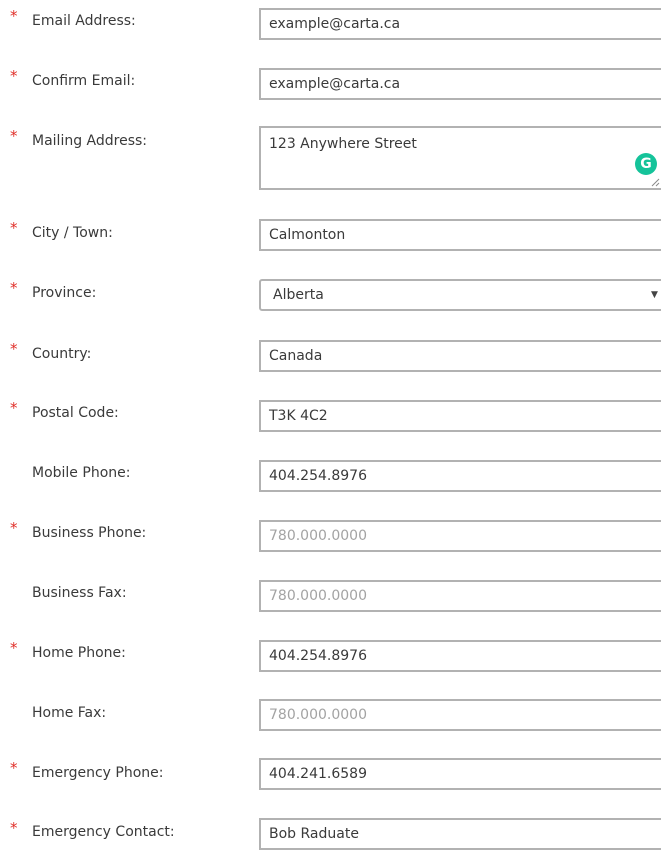  I want to click on confirm-email-field: example@carta.ca, so click(460, 84).